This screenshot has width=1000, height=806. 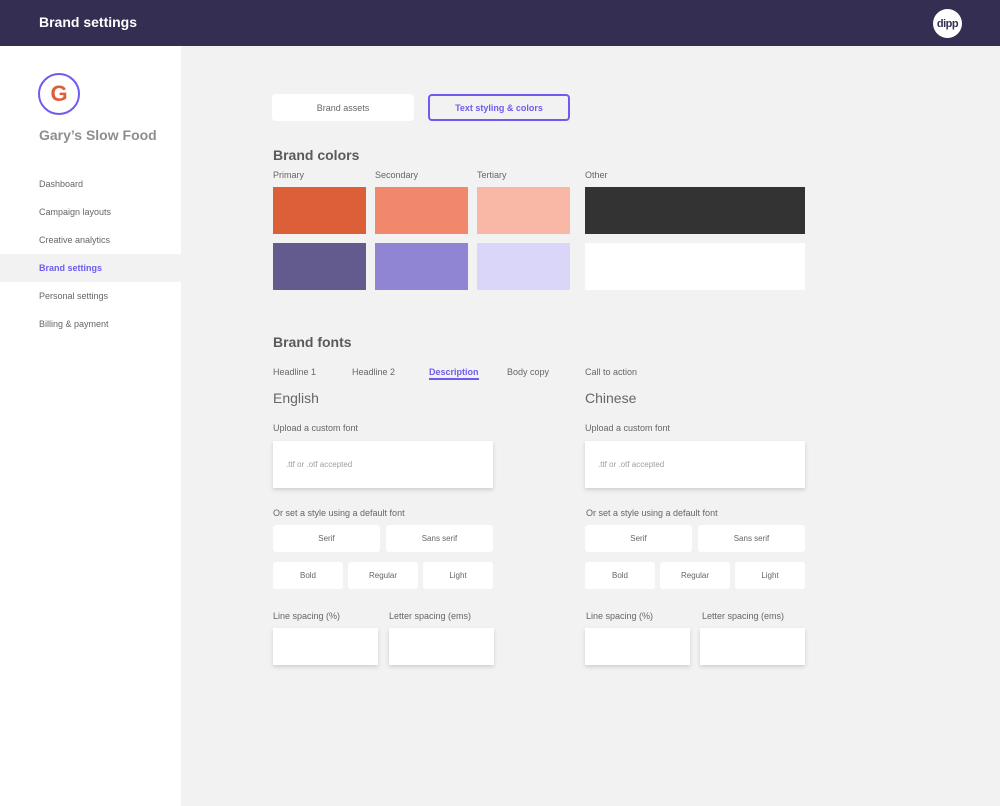 I want to click on company-logo-icon: G, so click(x=59, y=93).